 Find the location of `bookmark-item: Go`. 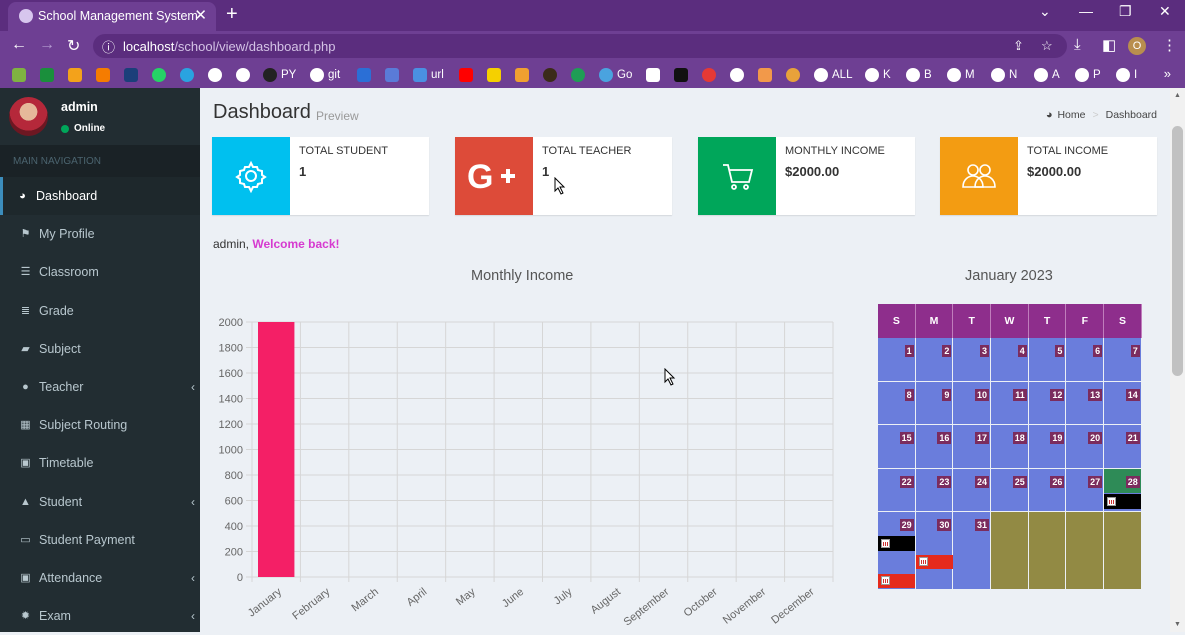

bookmark-item: Go is located at coordinates (615, 75).